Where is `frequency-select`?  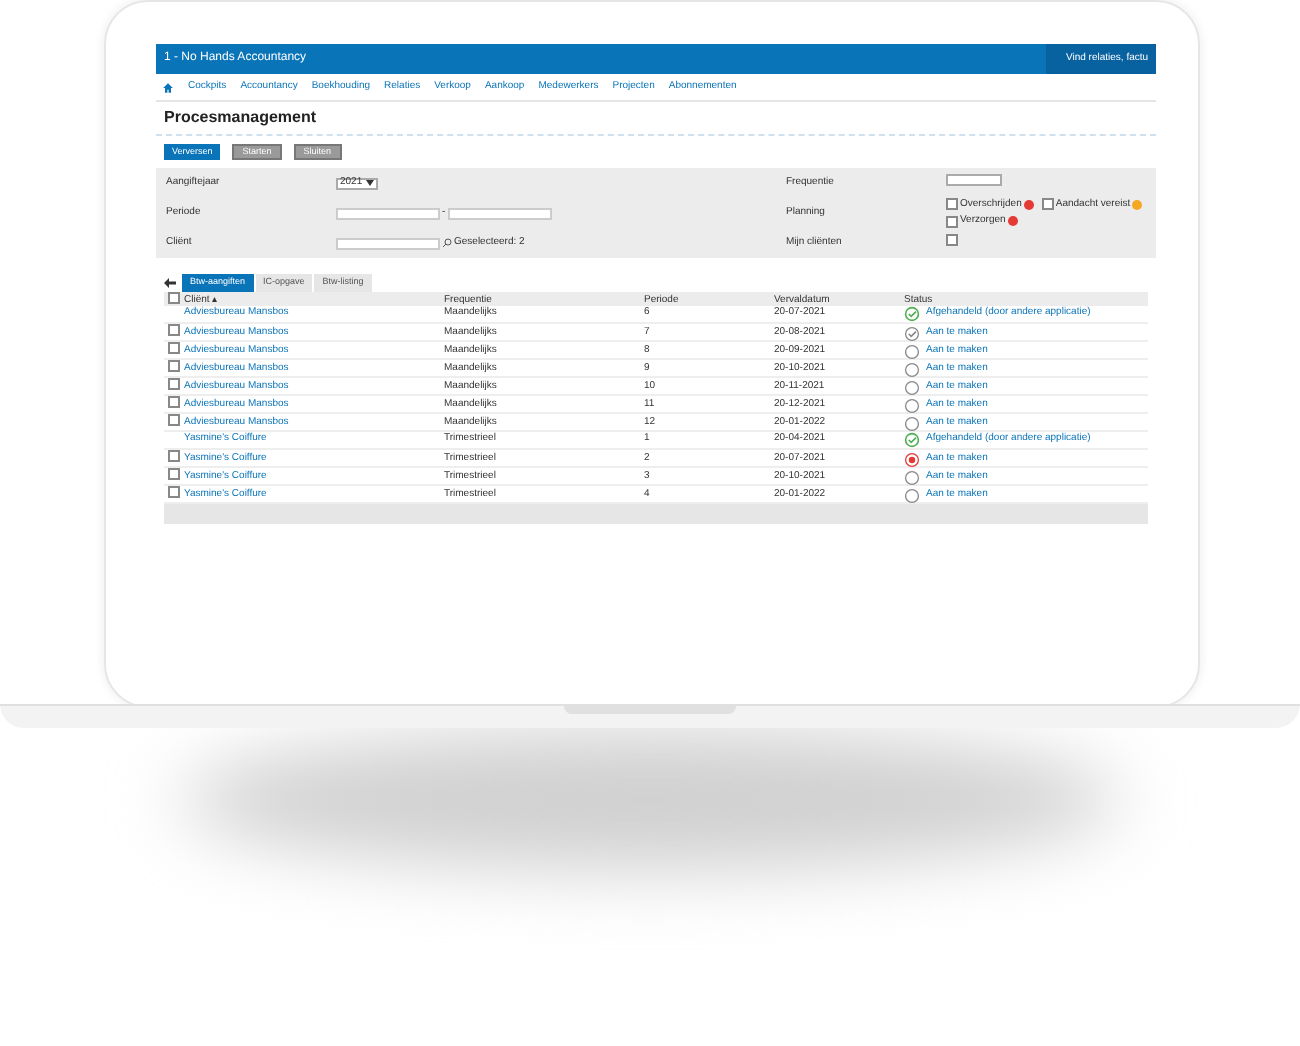 frequency-select is located at coordinates (974, 179).